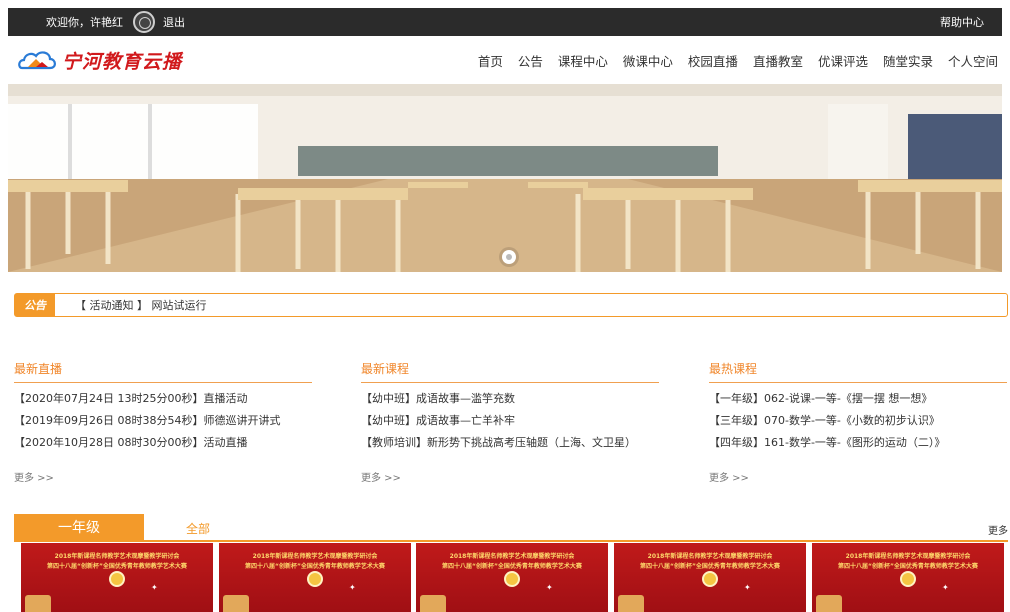 The height and width of the screenshot is (612, 1010). I want to click on latest-courses-title: 最新课程, so click(510, 371).